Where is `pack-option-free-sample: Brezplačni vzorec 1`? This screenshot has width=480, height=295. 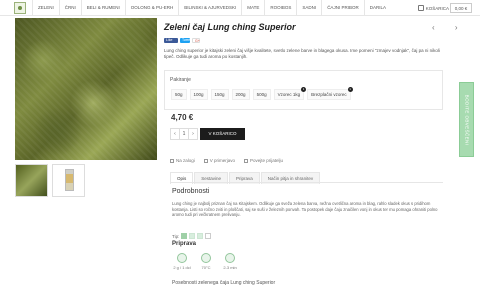
pack-option-free-sample: Brezplačni vzorec 1 is located at coordinates (330, 93).